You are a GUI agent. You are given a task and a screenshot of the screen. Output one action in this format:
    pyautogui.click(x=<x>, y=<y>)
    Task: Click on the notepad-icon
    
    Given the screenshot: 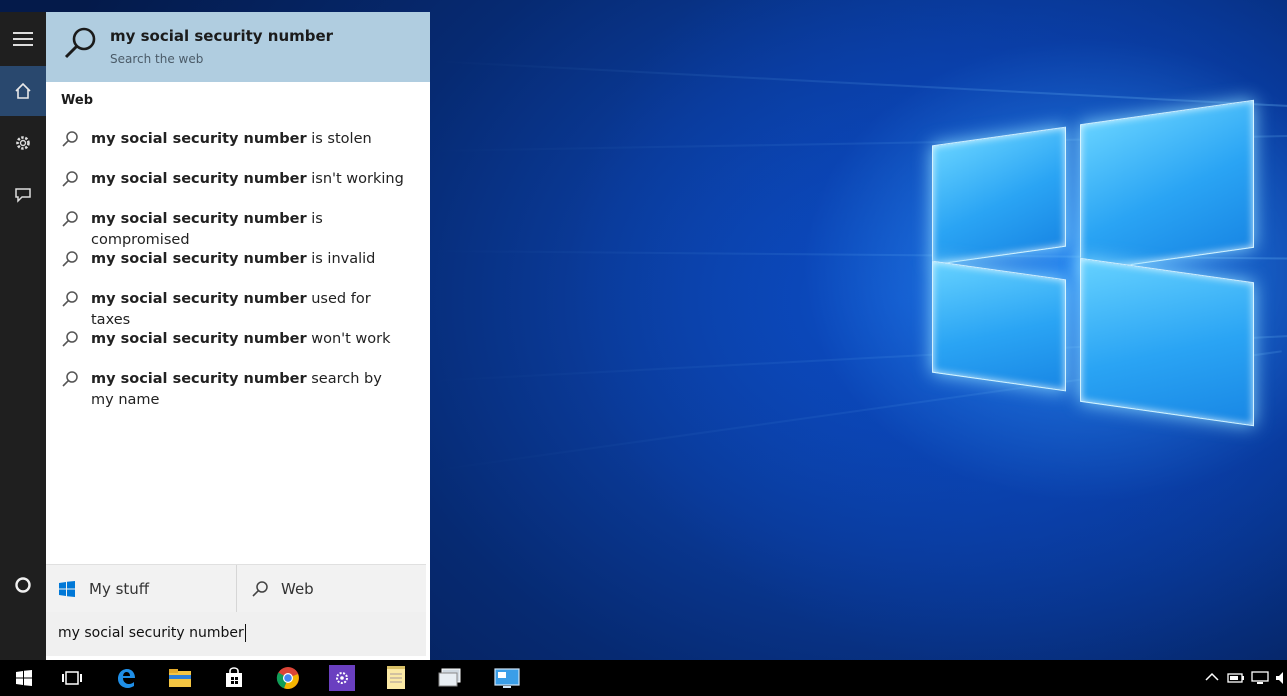 What is the action you would take?
    pyautogui.click(x=396, y=677)
    